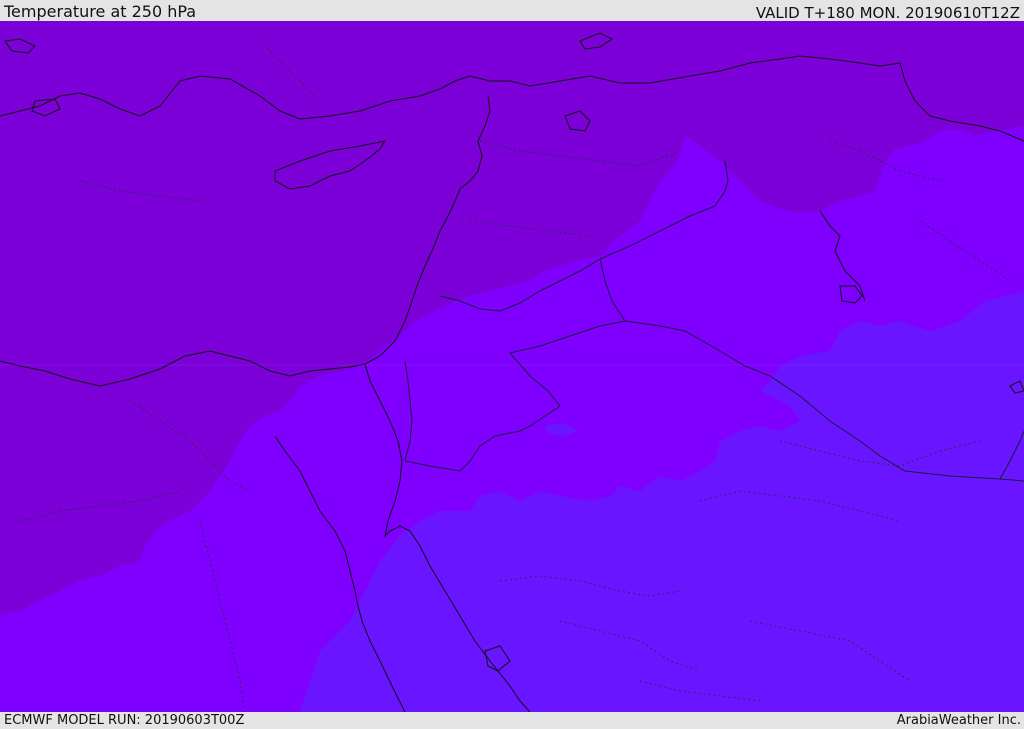 This screenshot has width=1024, height=729. Describe the element at coordinates (887, 13) in the screenshot. I see `valid-time-label: VALID T+180 MON. 20190610T12Z` at that location.